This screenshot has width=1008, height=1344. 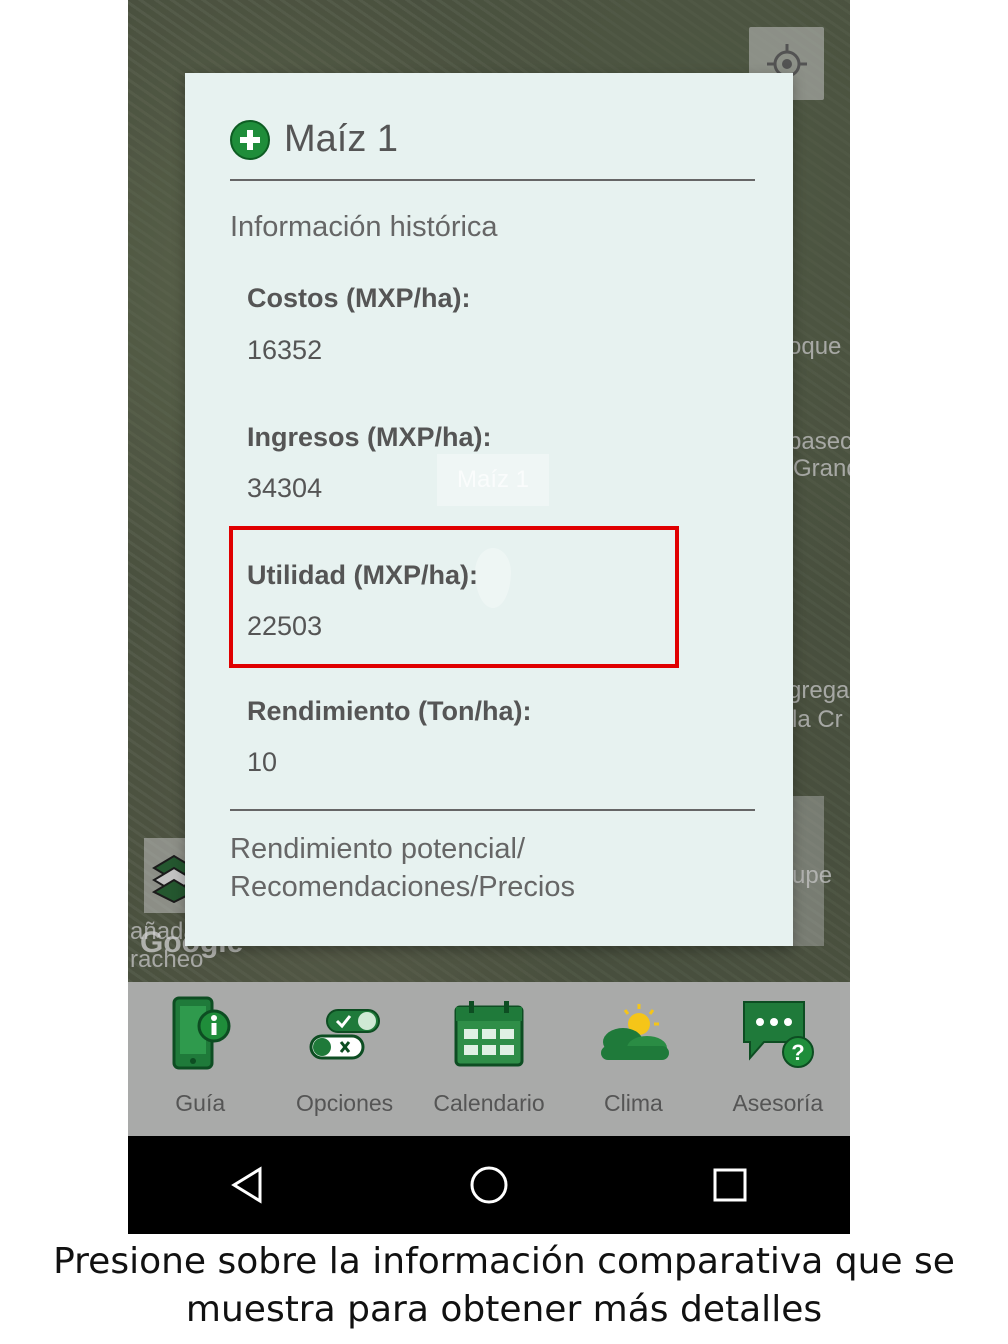 What do you see at coordinates (633, 1034) in the screenshot?
I see `weather-cloud-sun-icon` at bounding box center [633, 1034].